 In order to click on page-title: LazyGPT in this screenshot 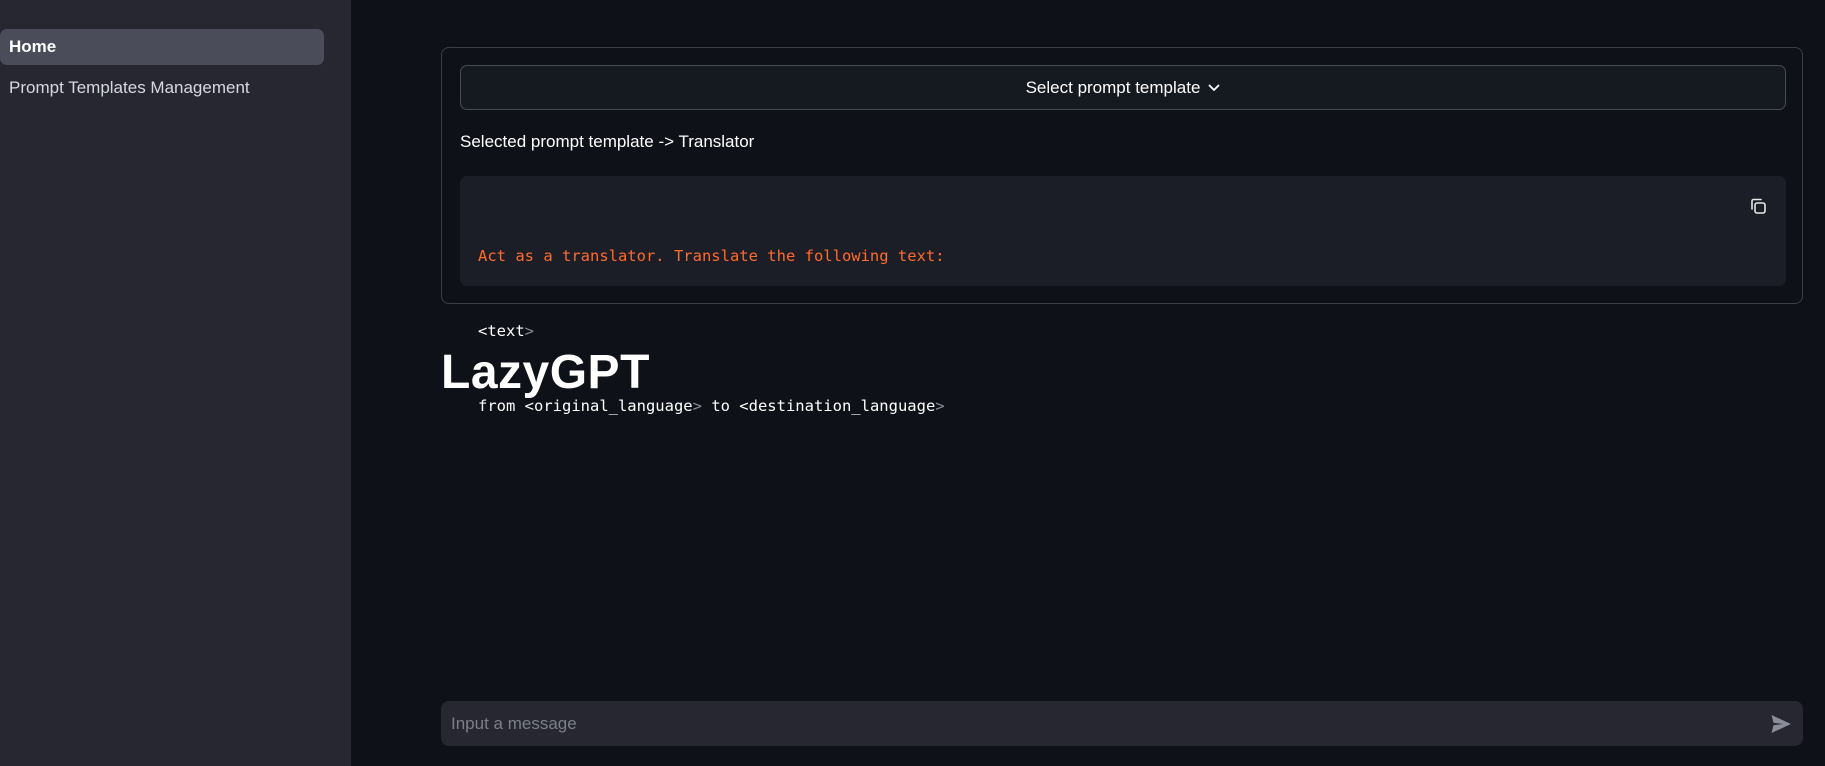, I will do `click(545, 372)`.